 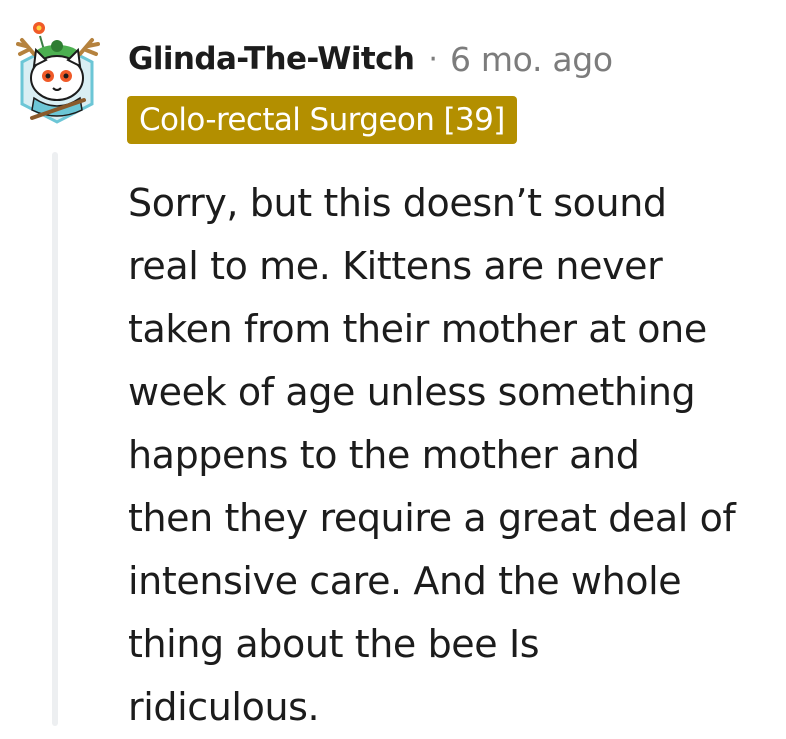 I want to click on comment-header: Glinda-The-Witch · 6 mo. ago, so click(x=370, y=59).